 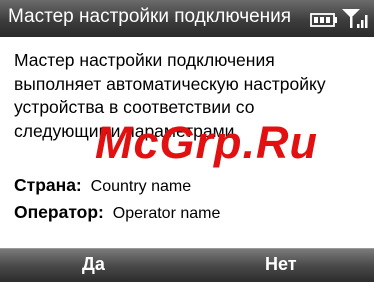 I want to click on country-value: Country name, so click(x=141, y=186).